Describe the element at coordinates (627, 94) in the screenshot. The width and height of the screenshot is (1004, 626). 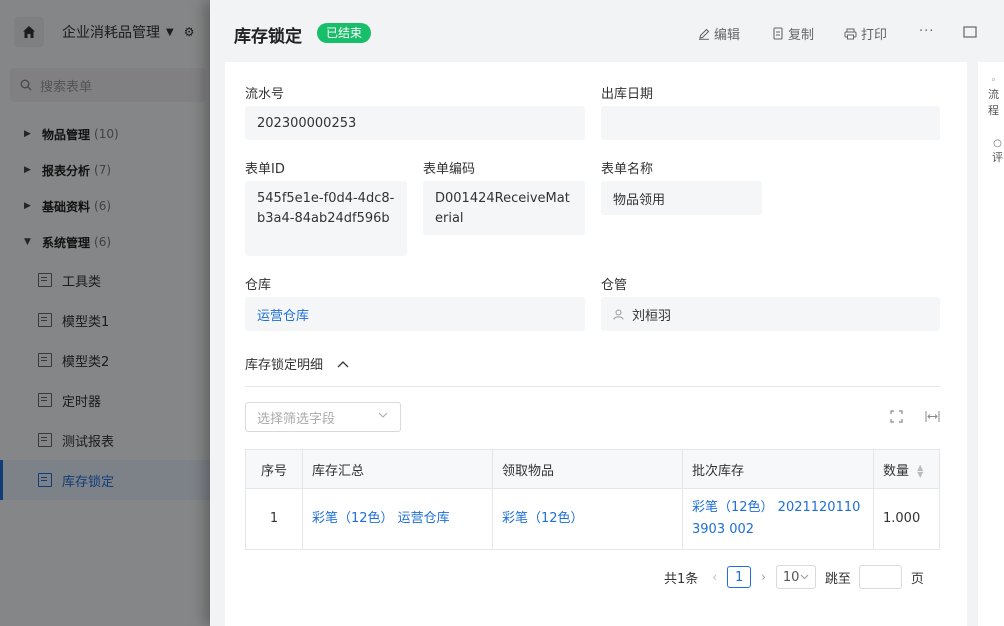
I see `out-date-label: 出库日期` at that location.